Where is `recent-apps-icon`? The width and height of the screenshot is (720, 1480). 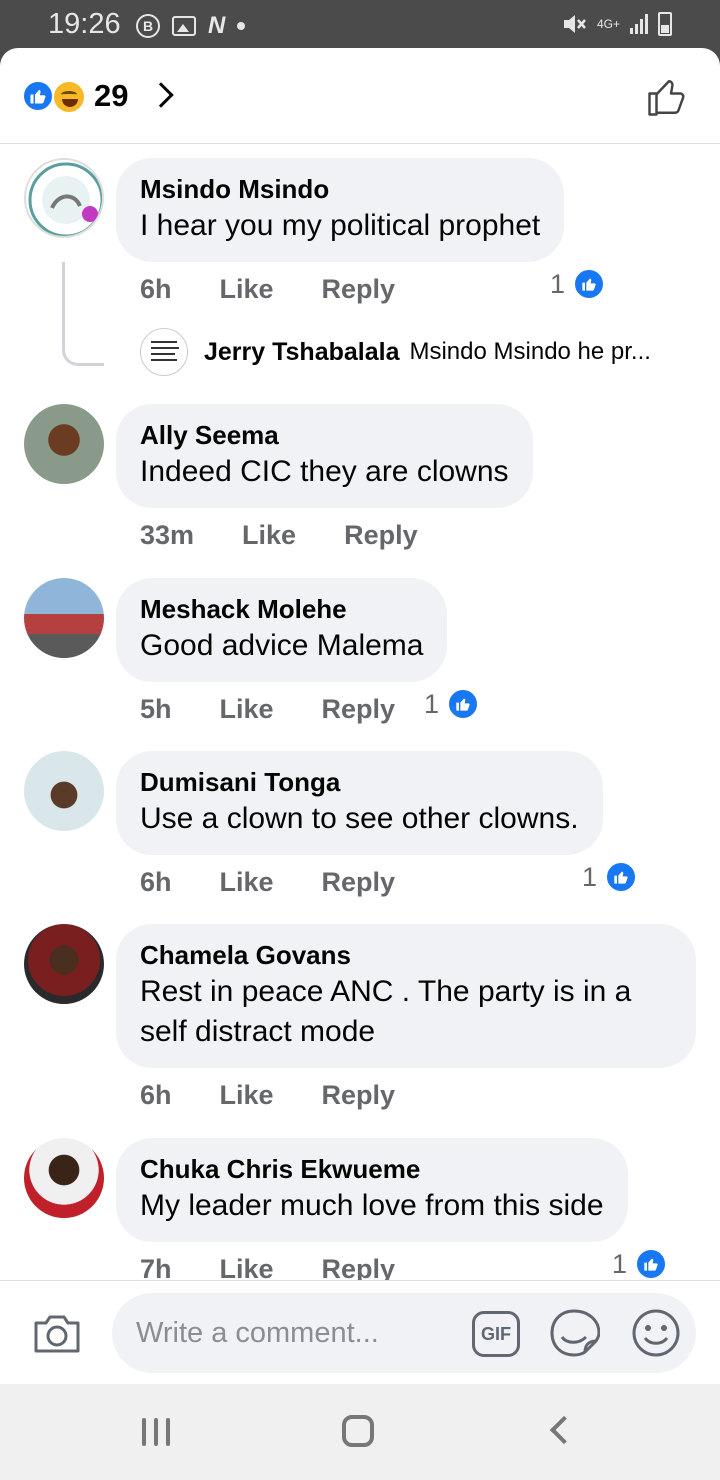
recent-apps-icon is located at coordinates (156, 1432).